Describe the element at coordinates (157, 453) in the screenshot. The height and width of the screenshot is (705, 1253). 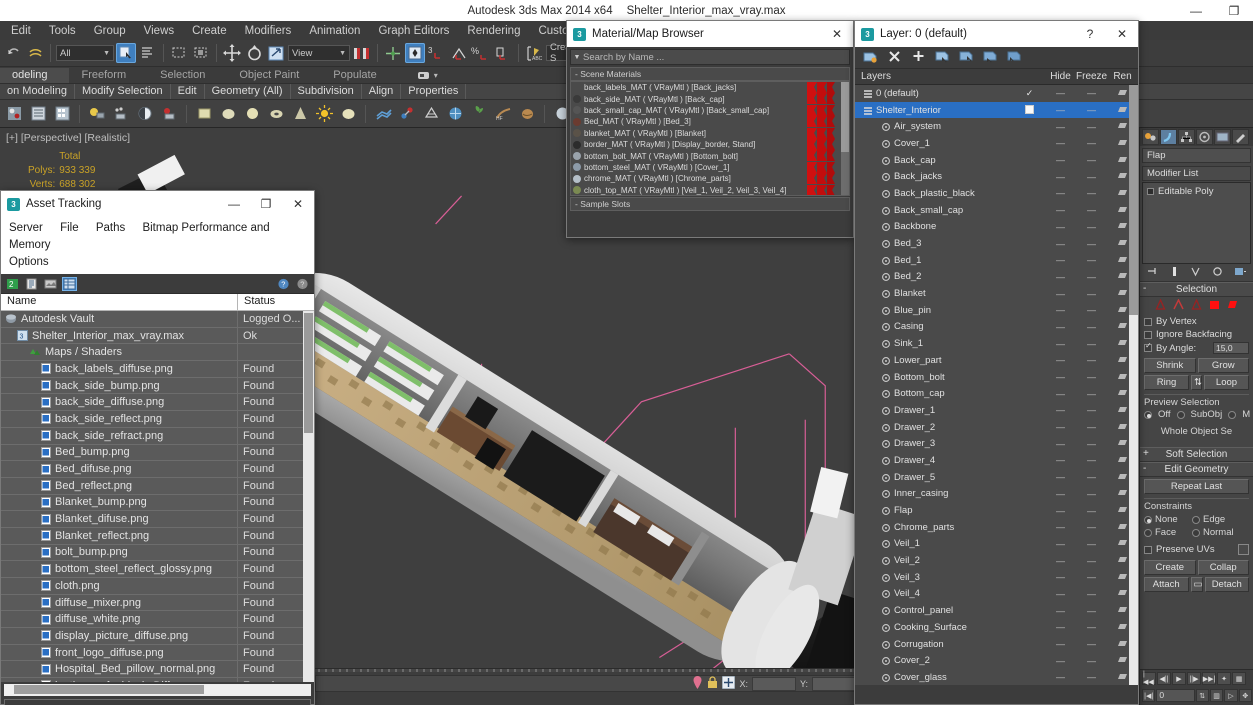
I see `asset-row: Bed_bump.png Found` at that location.